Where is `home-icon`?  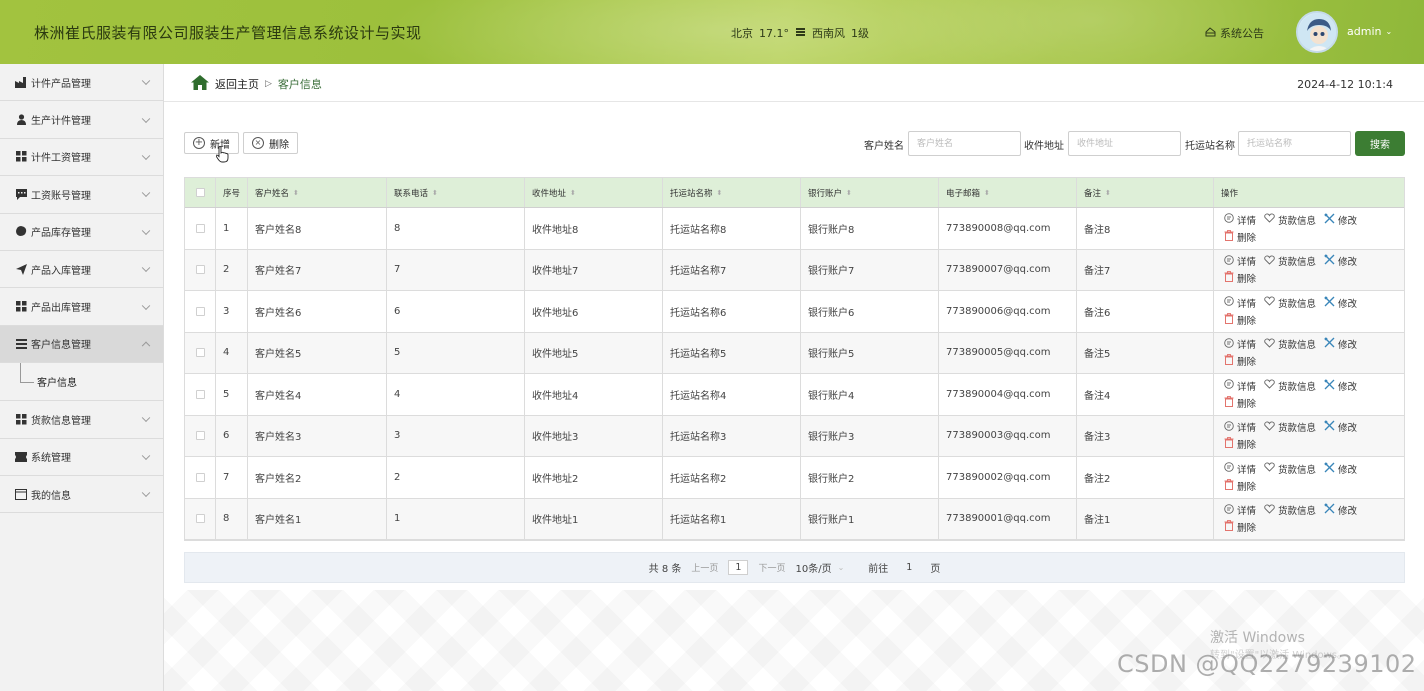 home-icon is located at coordinates (200, 84).